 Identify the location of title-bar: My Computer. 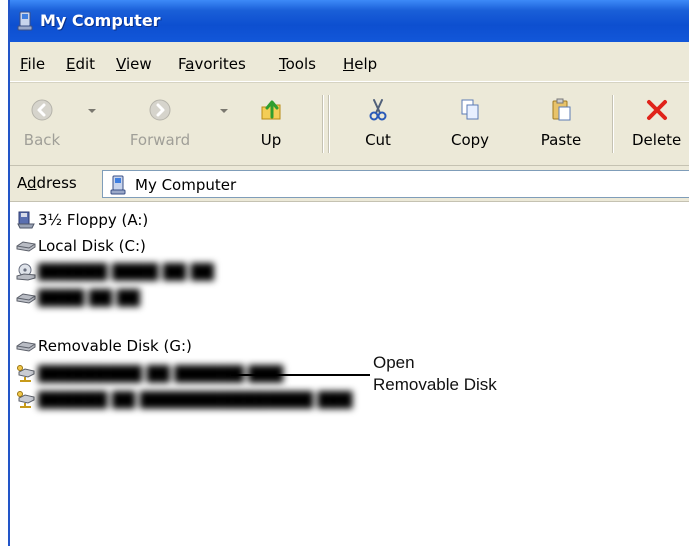
(349, 21).